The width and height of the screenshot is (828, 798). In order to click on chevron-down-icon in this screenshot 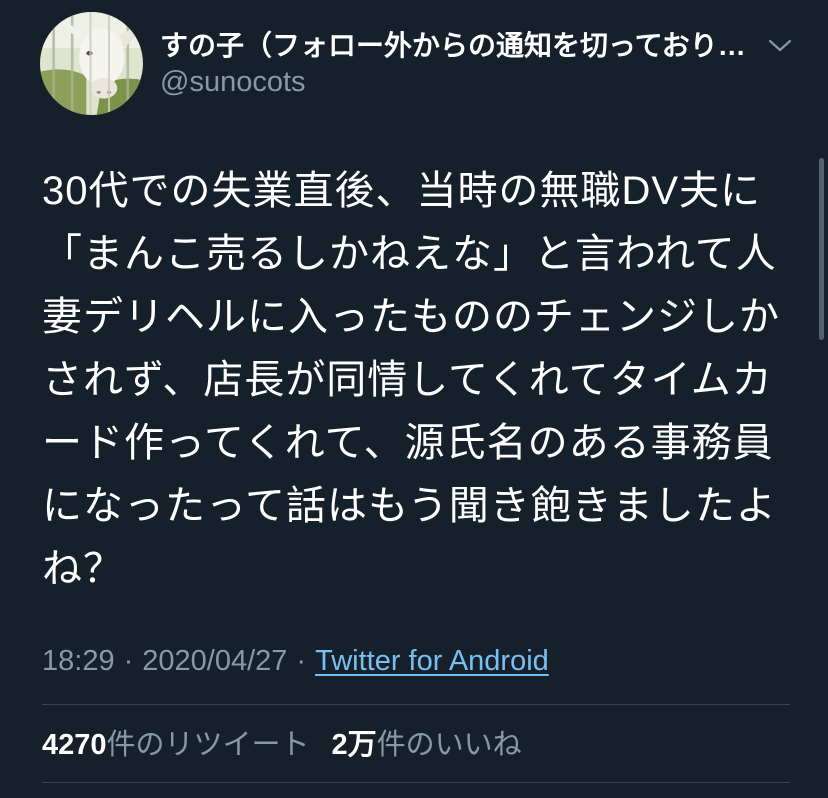, I will do `click(780, 46)`.